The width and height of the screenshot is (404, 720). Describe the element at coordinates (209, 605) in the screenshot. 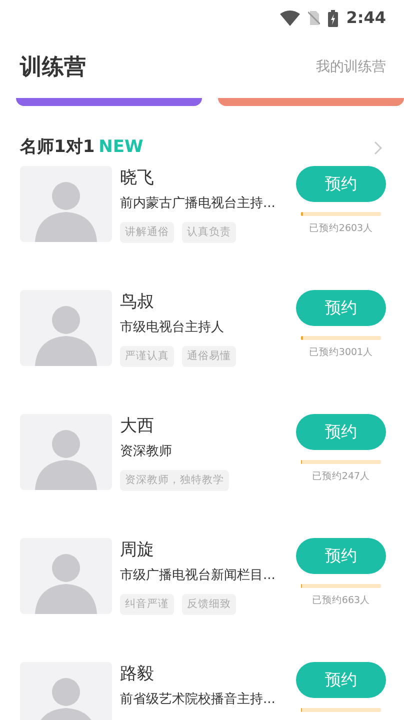

I see `teacher-tag: 反馈细致` at that location.